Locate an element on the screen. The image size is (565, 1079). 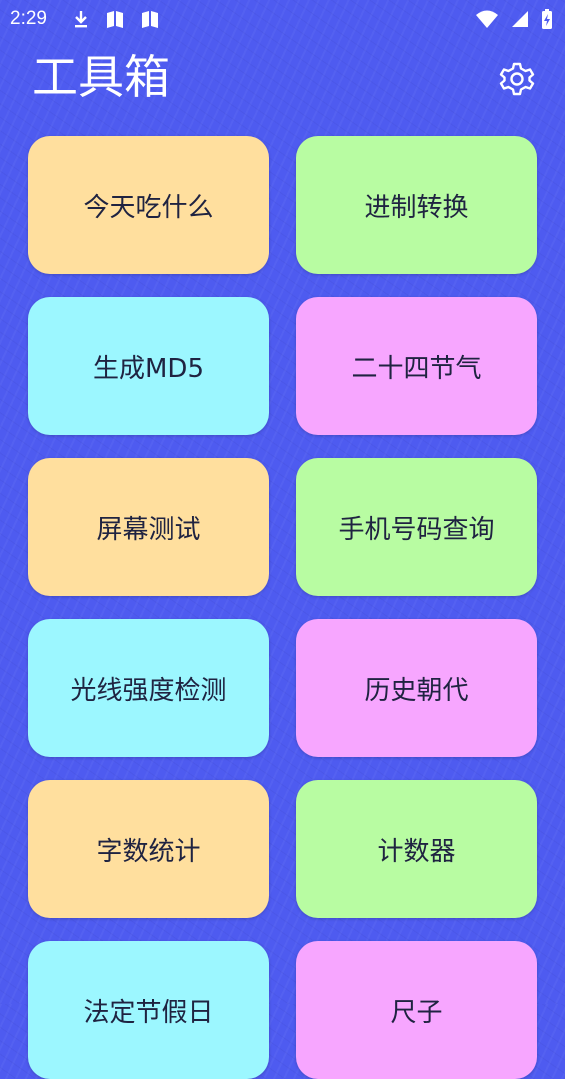
download-icon is located at coordinates (81, 19).